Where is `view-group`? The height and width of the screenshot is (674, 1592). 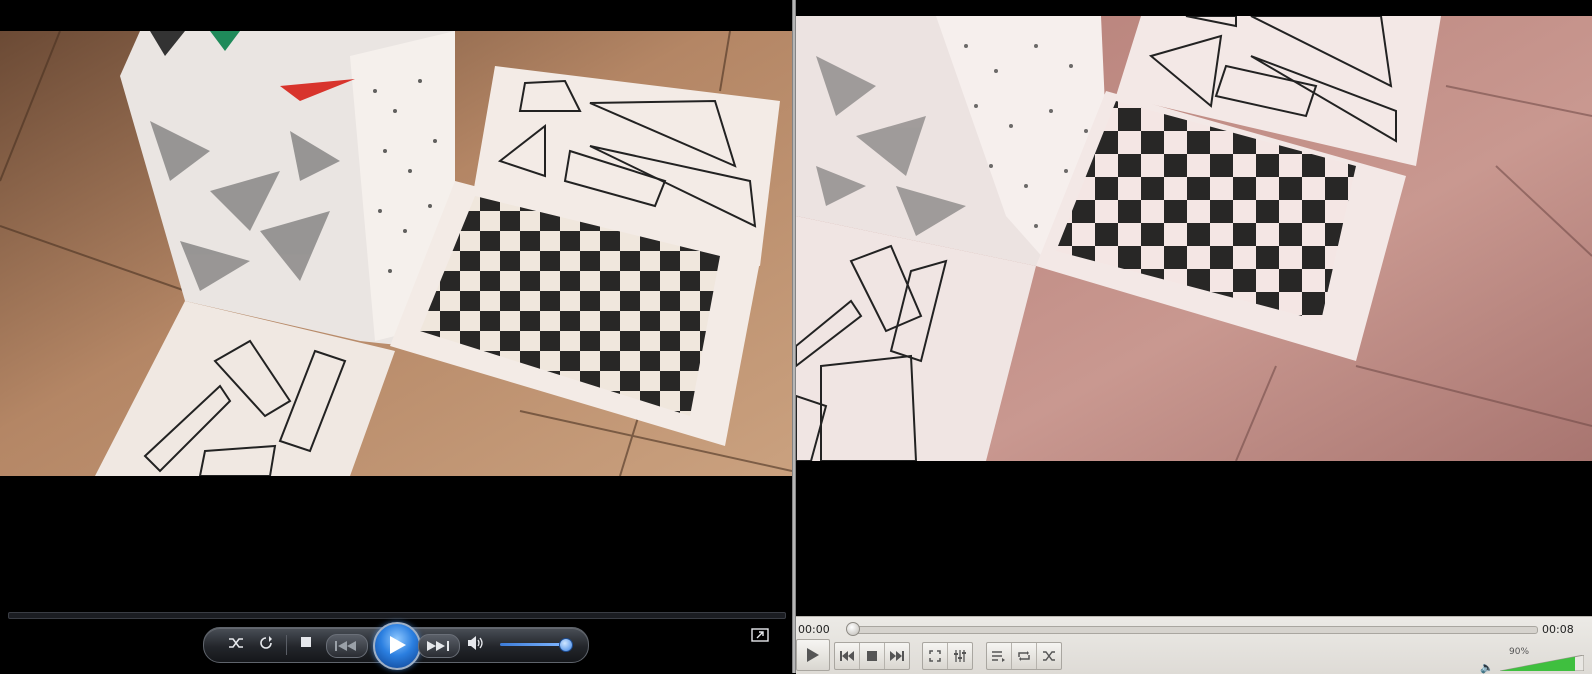 view-group is located at coordinates (947, 656).